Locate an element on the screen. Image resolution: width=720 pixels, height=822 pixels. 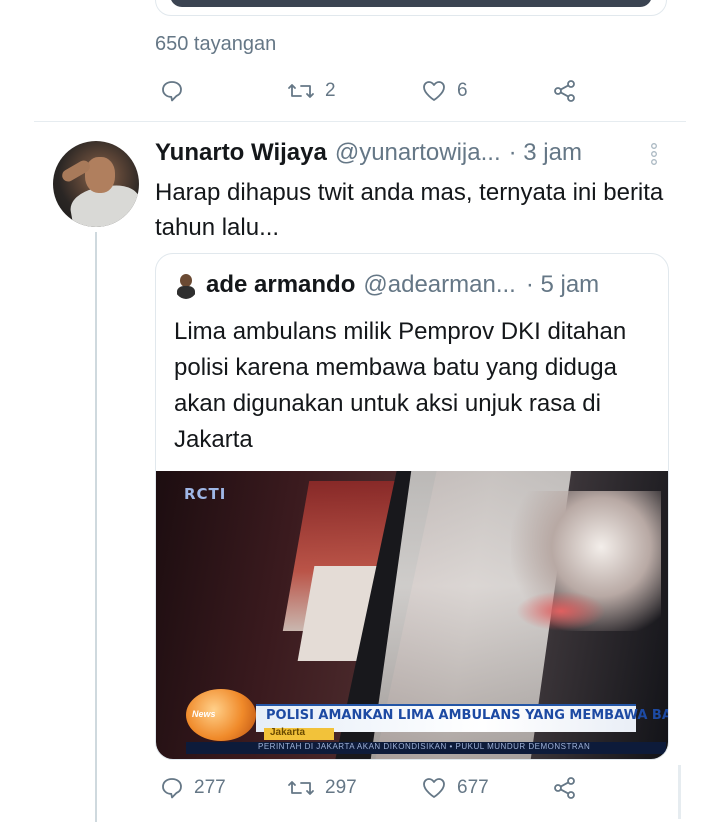
quoted-tweet-header: ade armando @adearman... · 5 jam is located at coordinates (386, 285).